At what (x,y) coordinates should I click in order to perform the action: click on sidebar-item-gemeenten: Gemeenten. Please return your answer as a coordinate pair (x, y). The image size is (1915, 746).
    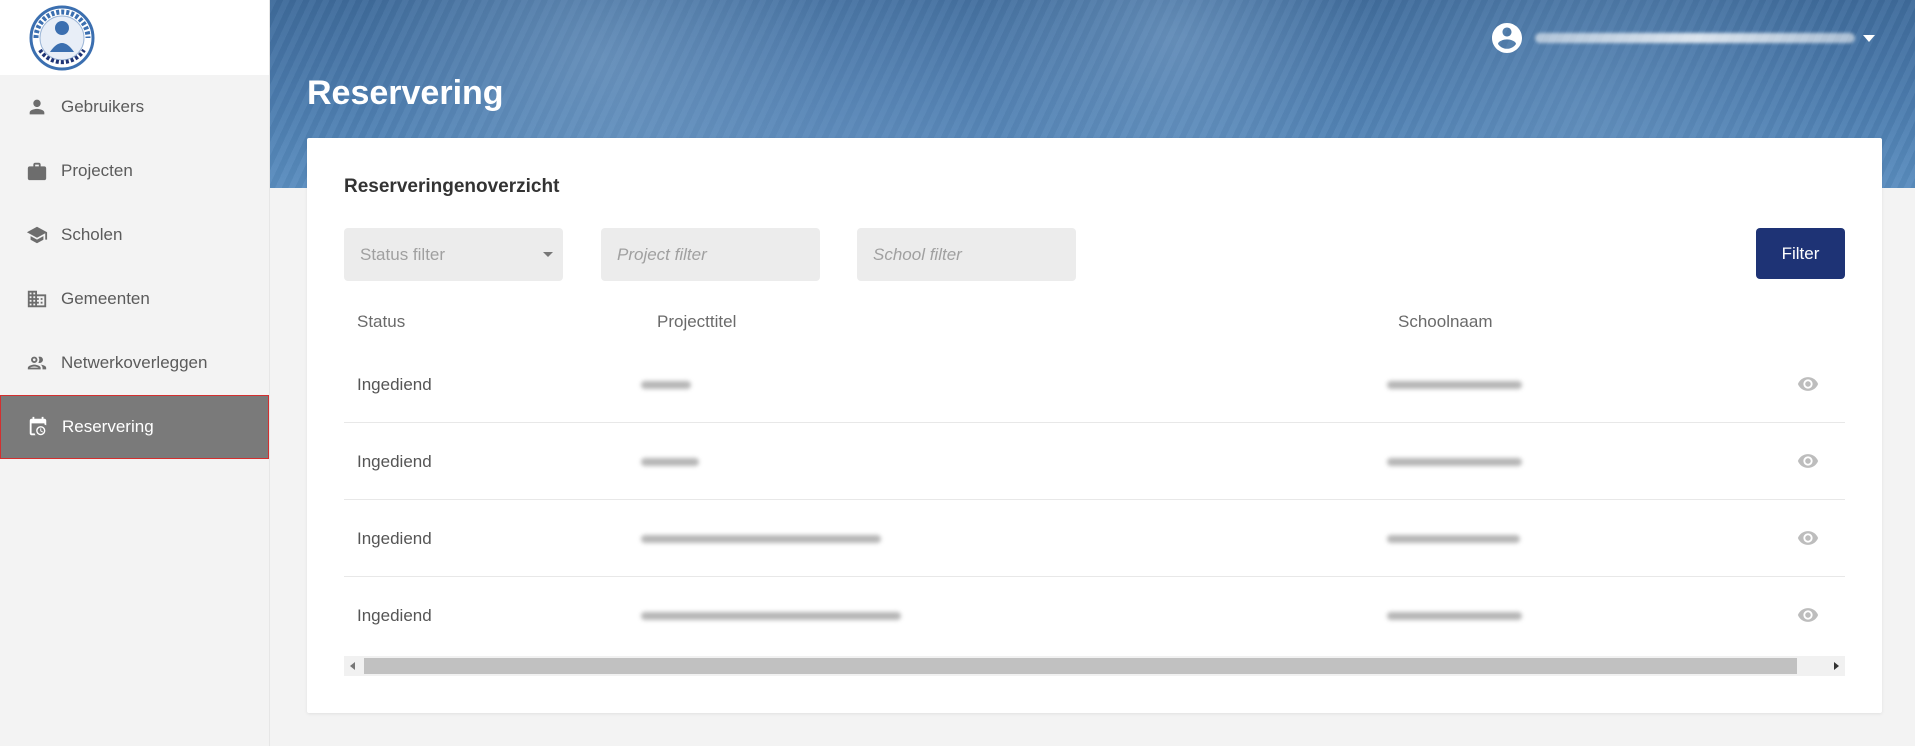
    Looking at the image, I should click on (134, 299).